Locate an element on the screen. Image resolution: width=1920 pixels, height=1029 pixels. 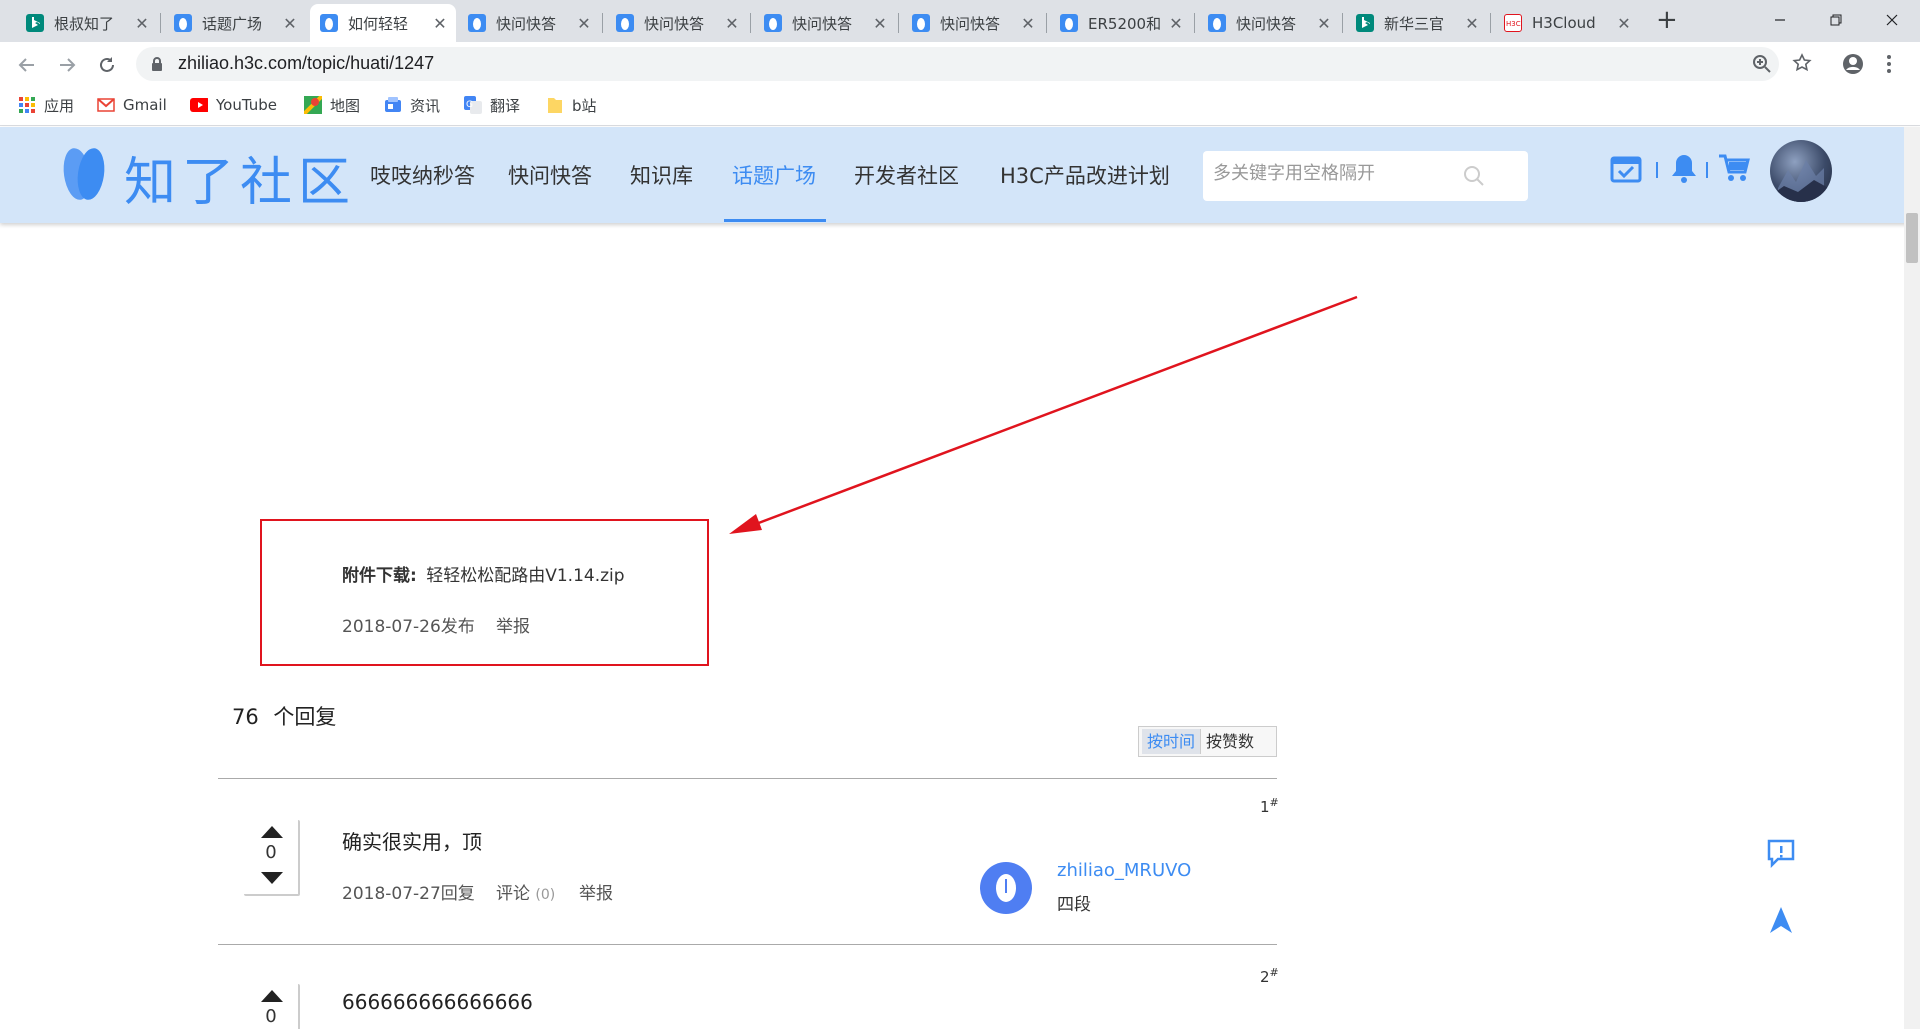
reply-report-link: 举报 is located at coordinates (596, 891).